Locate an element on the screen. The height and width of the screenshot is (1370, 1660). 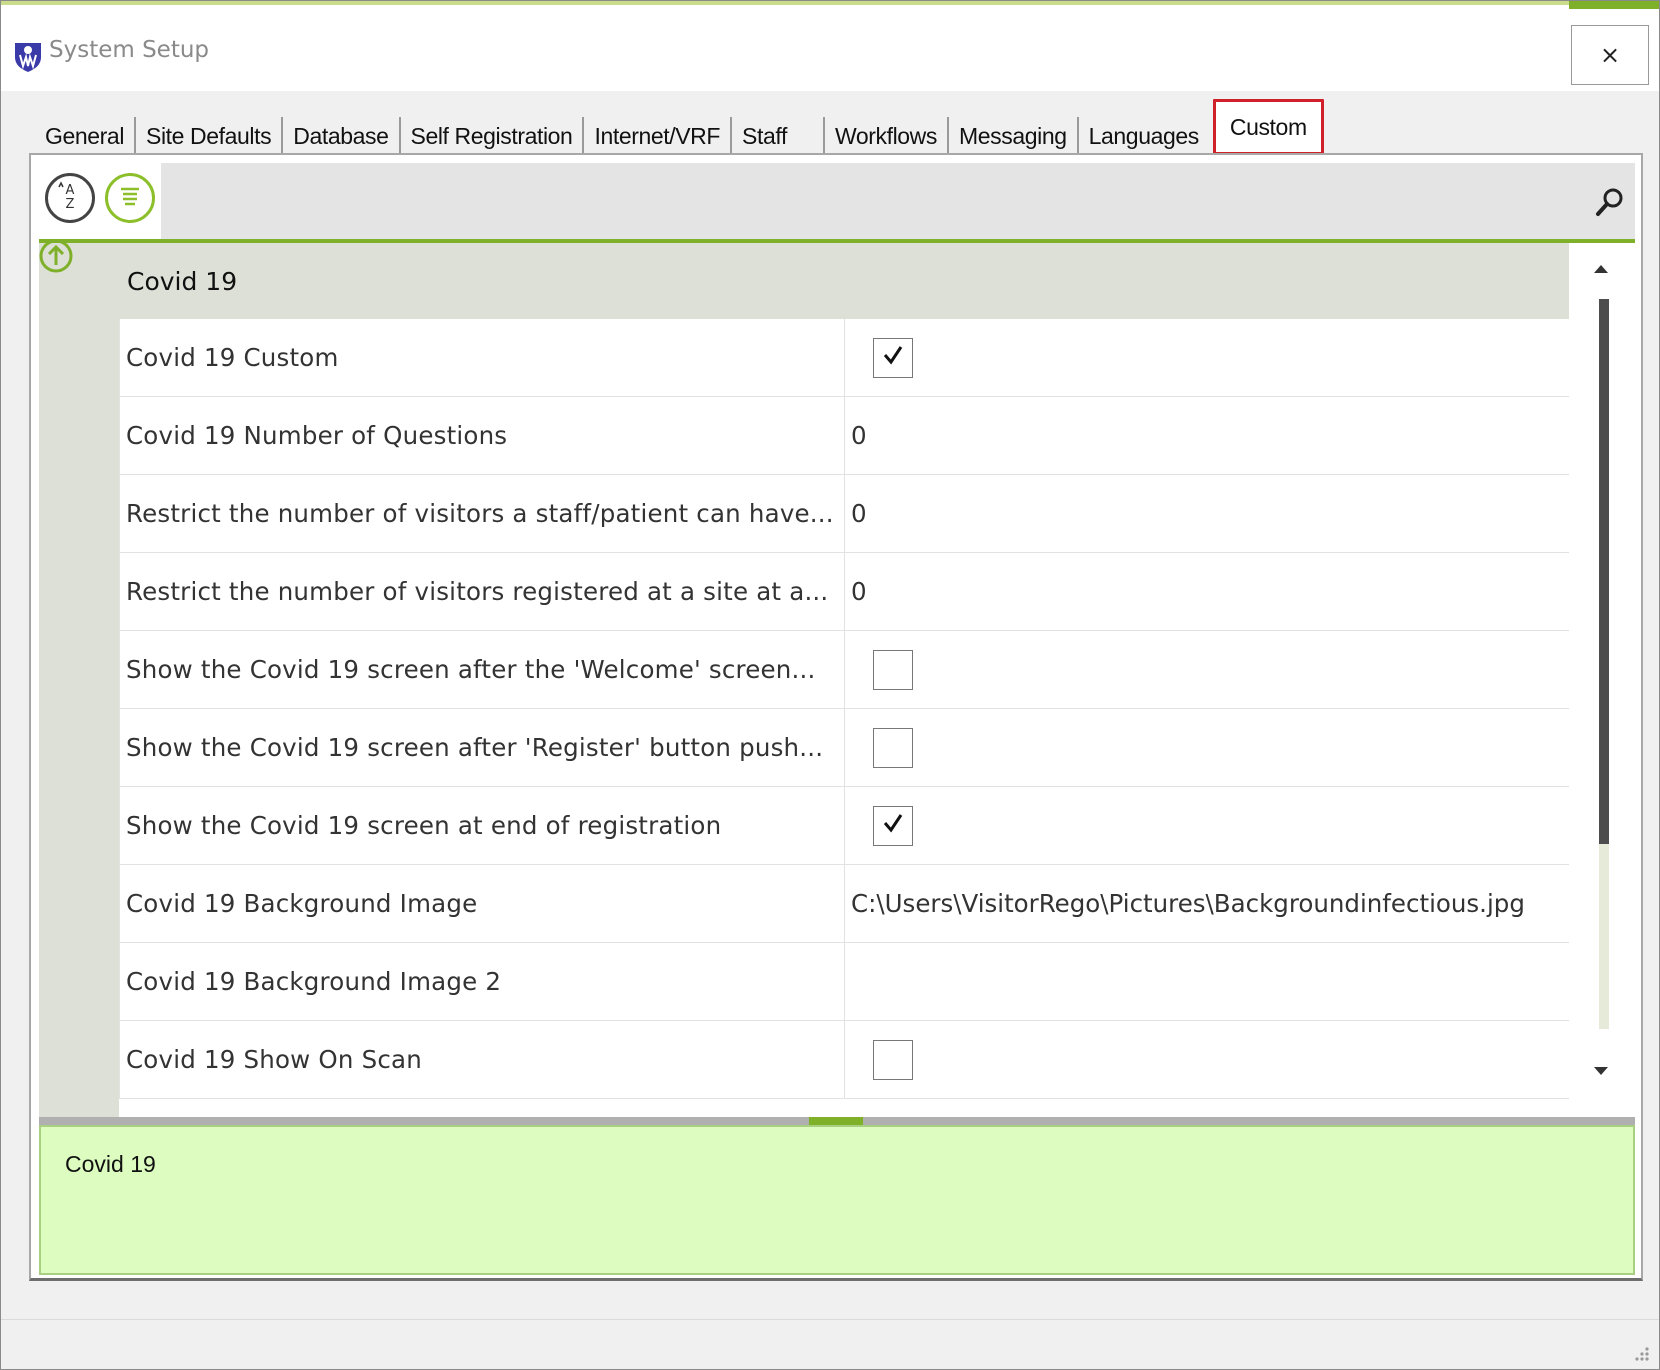
property-name: Covid 19 Custom is located at coordinates (482, 357).